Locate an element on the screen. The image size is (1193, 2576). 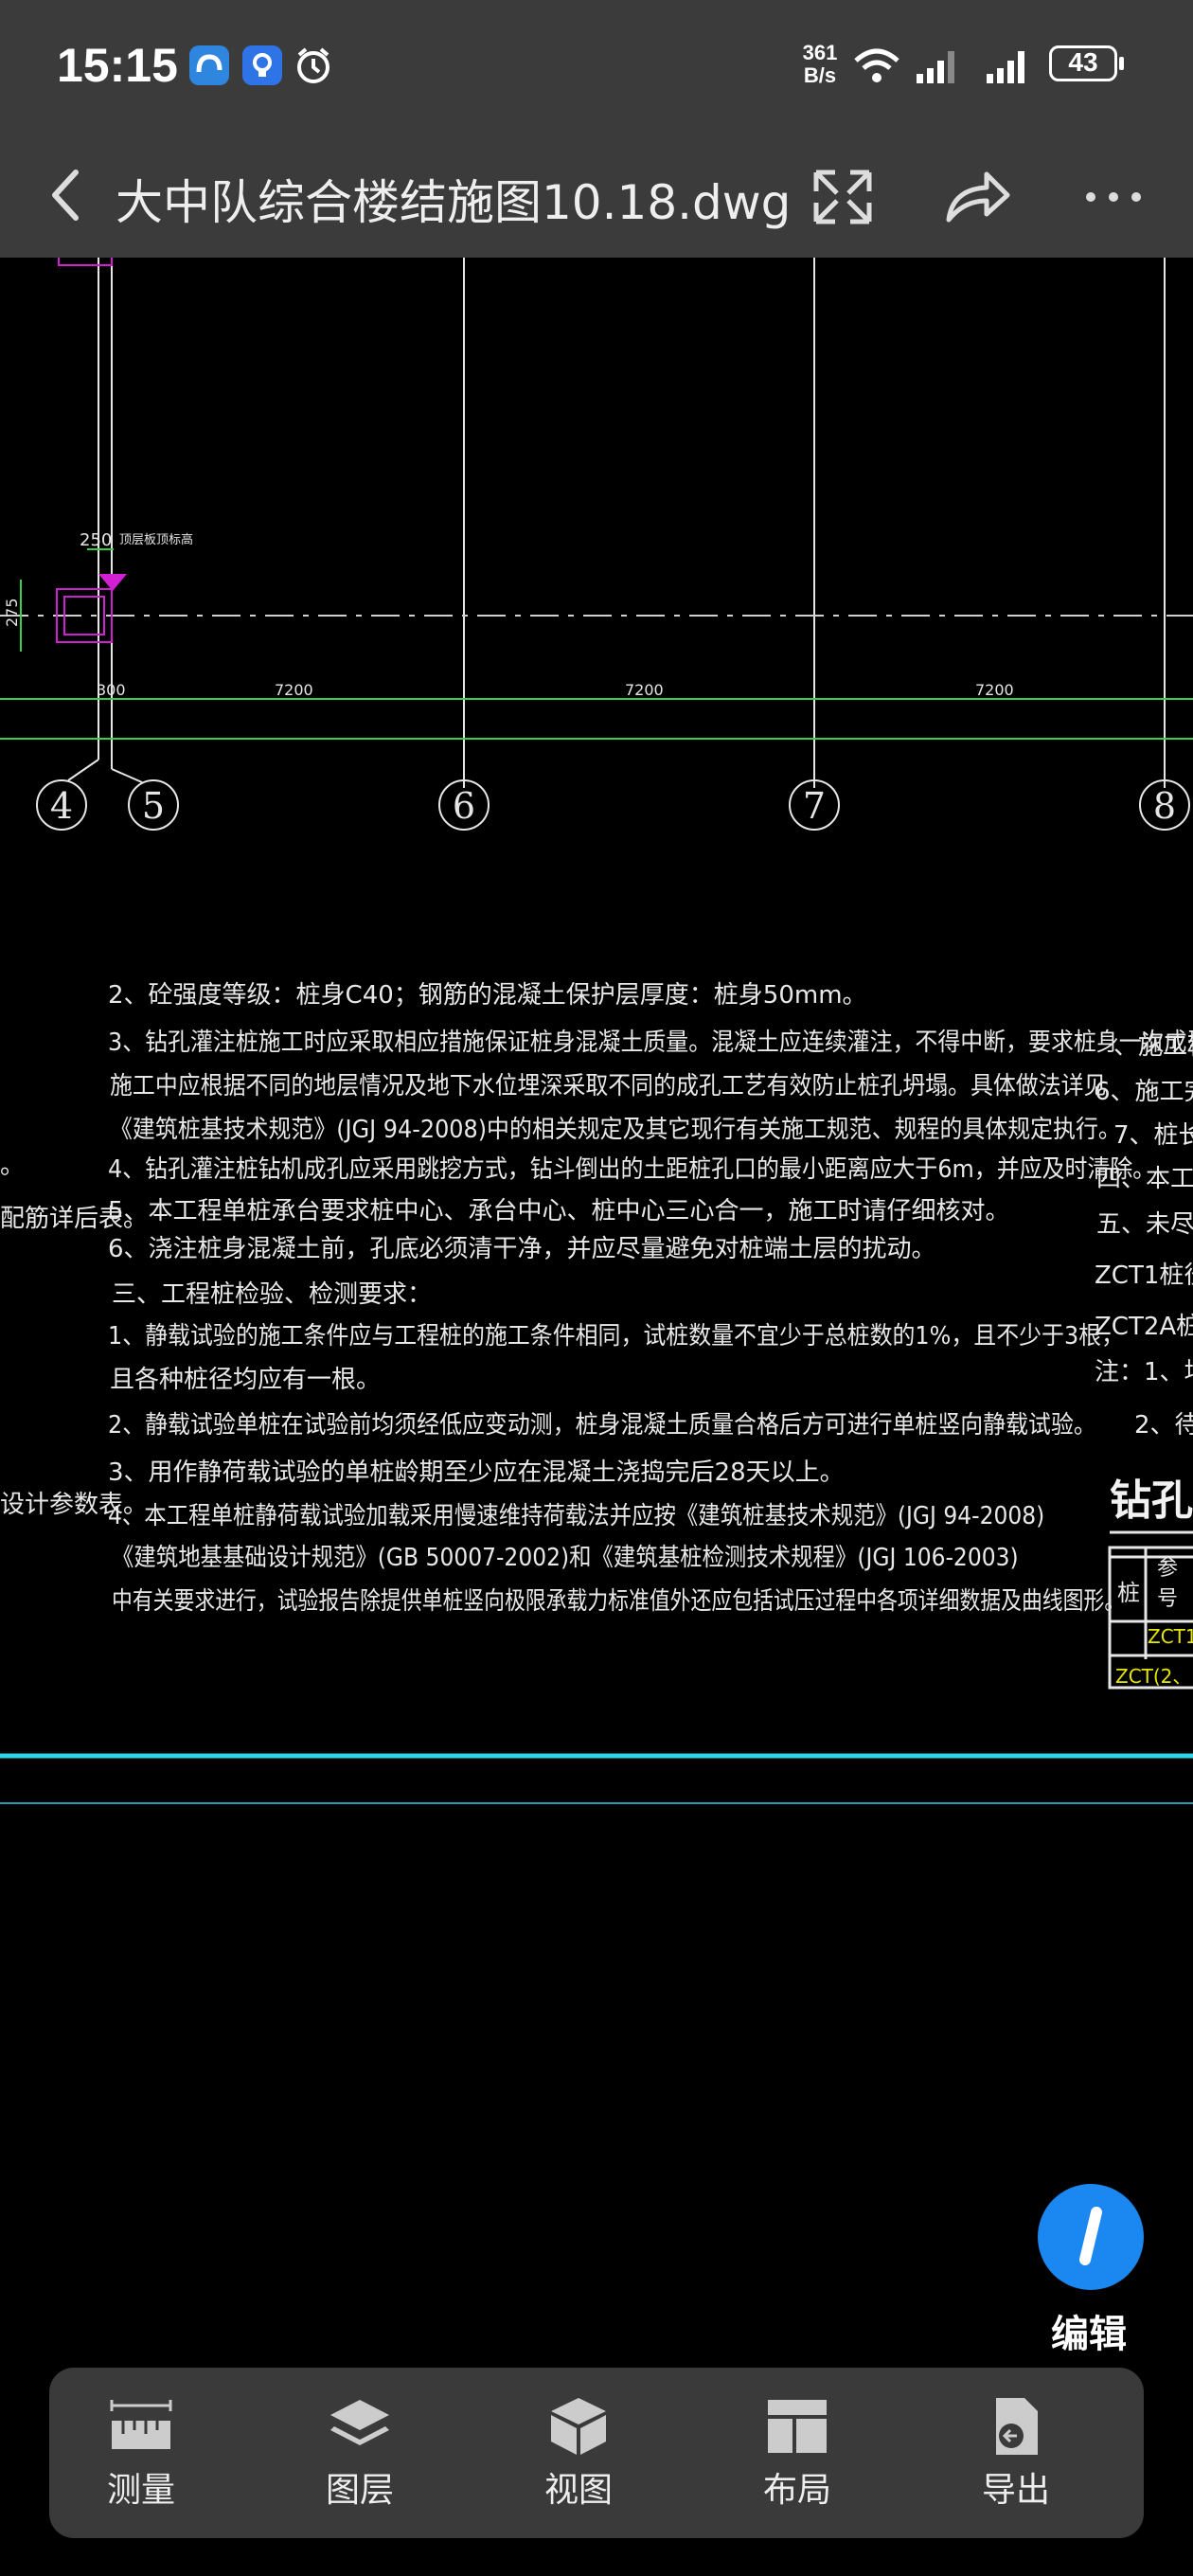
back-button is located at coordinates (67, 195).